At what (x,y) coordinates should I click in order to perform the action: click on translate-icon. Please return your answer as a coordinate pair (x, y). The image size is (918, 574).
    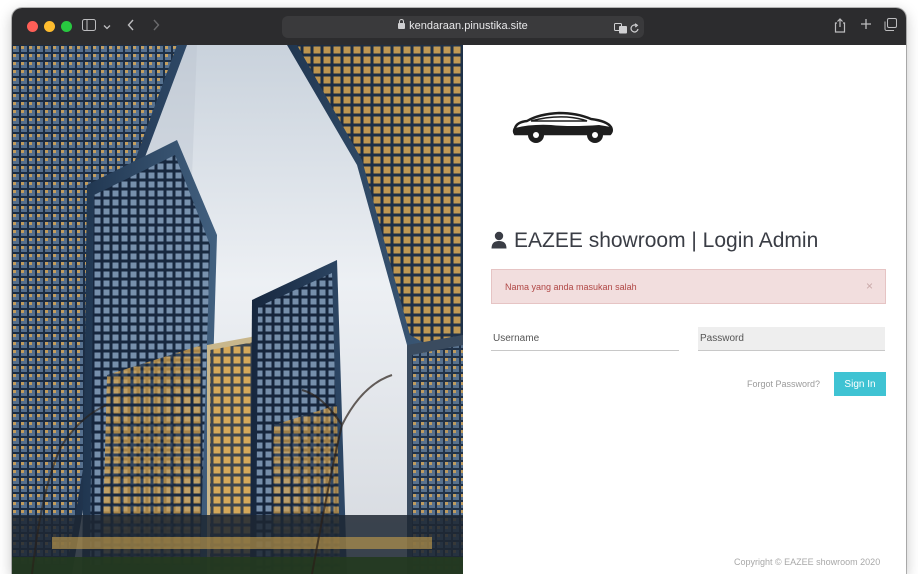
    Looking at the image, I should click on (621, 30).